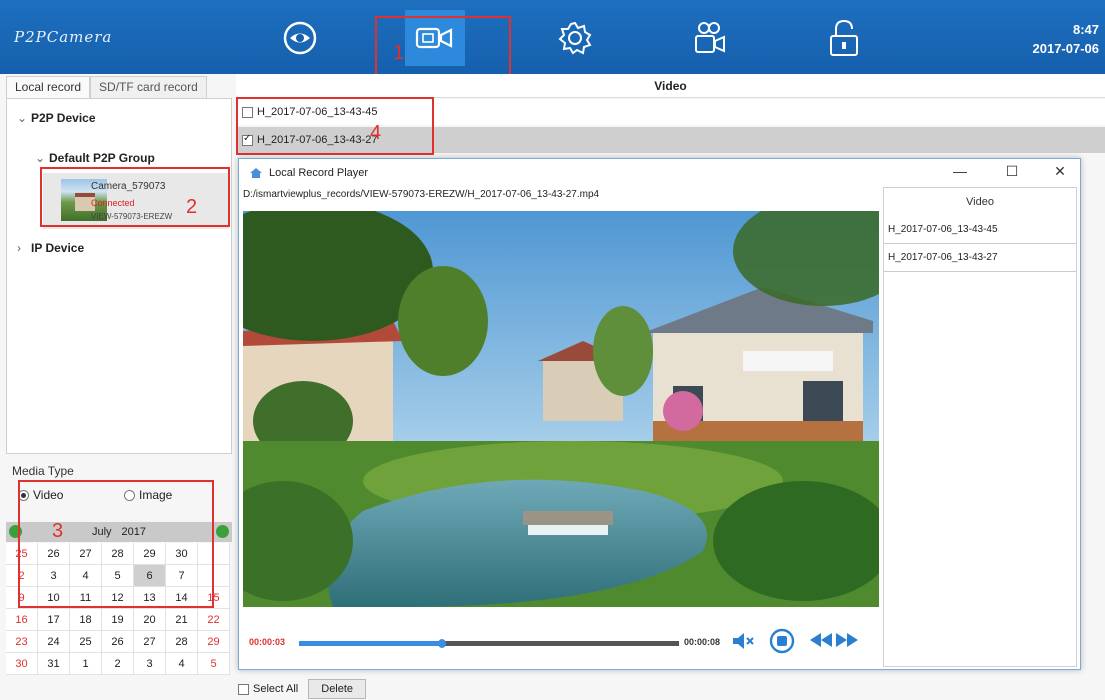 The width and height of the screenshot is (1105, 700). What do you see at coordinates (86, 620) in the screenshot?
I see `calendar-day: 18` at bounding box center [86, 620].